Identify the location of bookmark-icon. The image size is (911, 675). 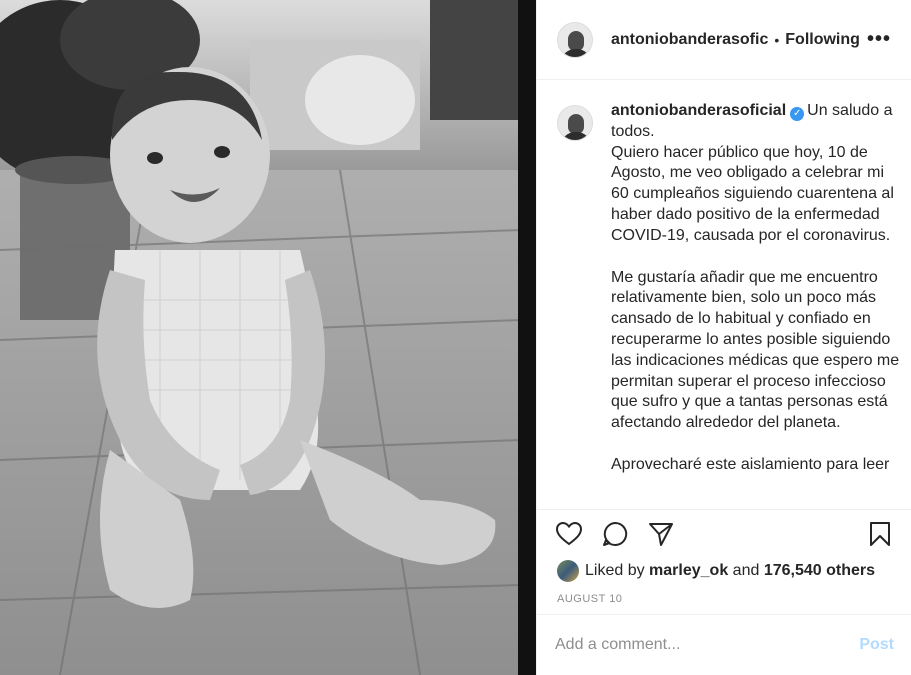
(880, 534).